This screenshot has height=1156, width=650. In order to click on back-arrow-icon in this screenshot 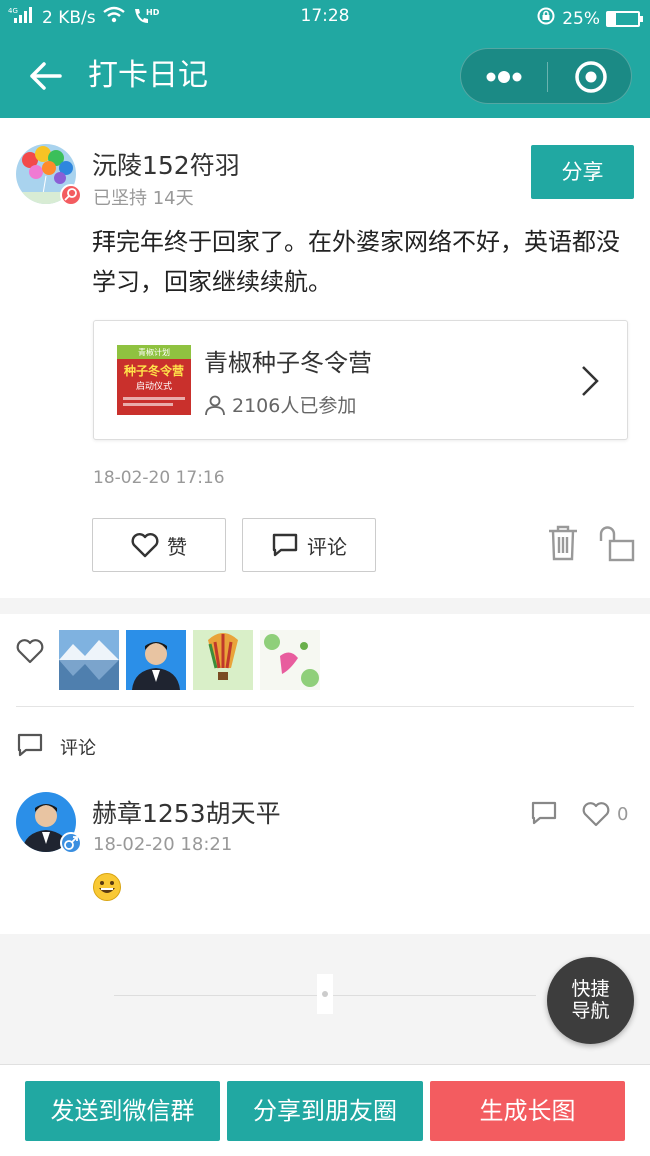, I will do `click(46, 76)`.